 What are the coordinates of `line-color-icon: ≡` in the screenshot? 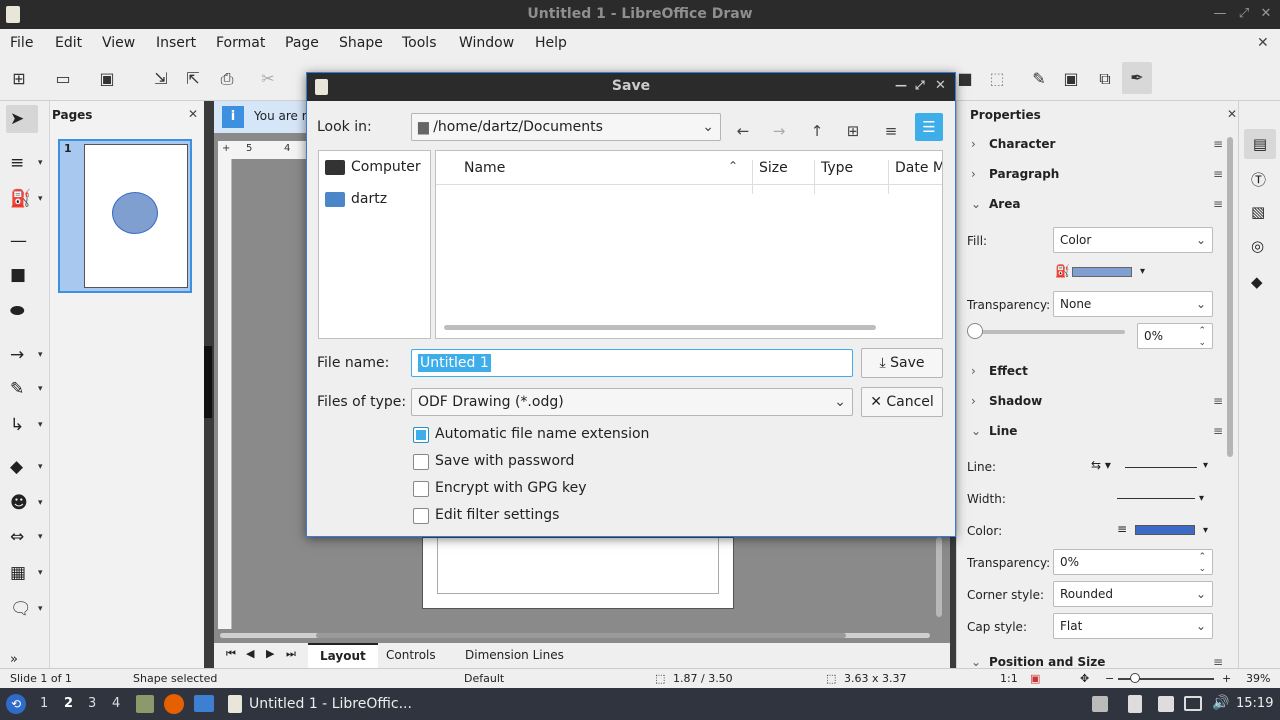 It's located at (1122, 529).